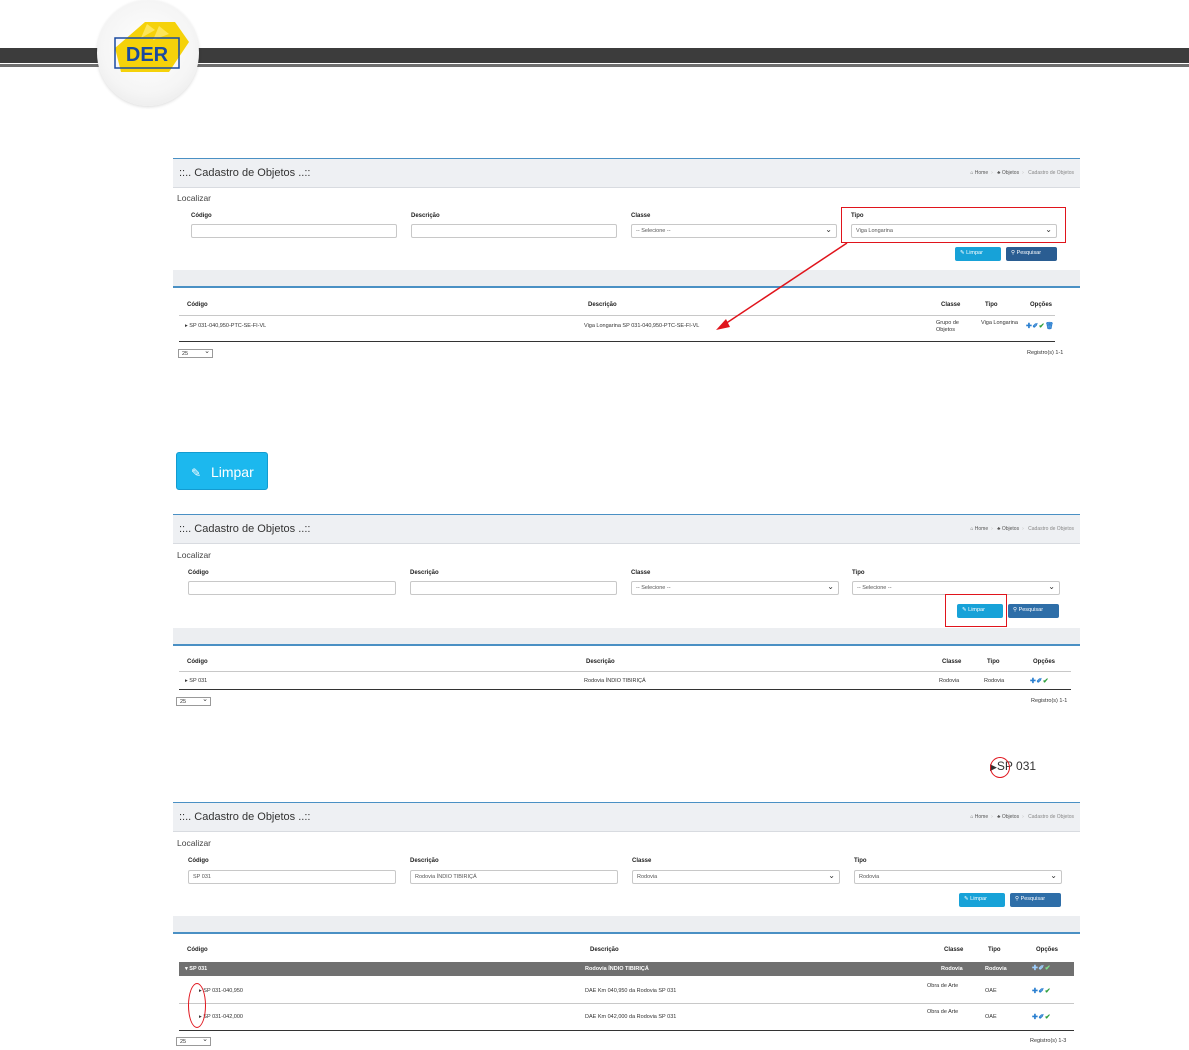 Image resolution: width=1189 pixels, height=1050 pixels. Describe the element at coordinates (625, 671) in the screenshot. I see `header-row-line` at that location.